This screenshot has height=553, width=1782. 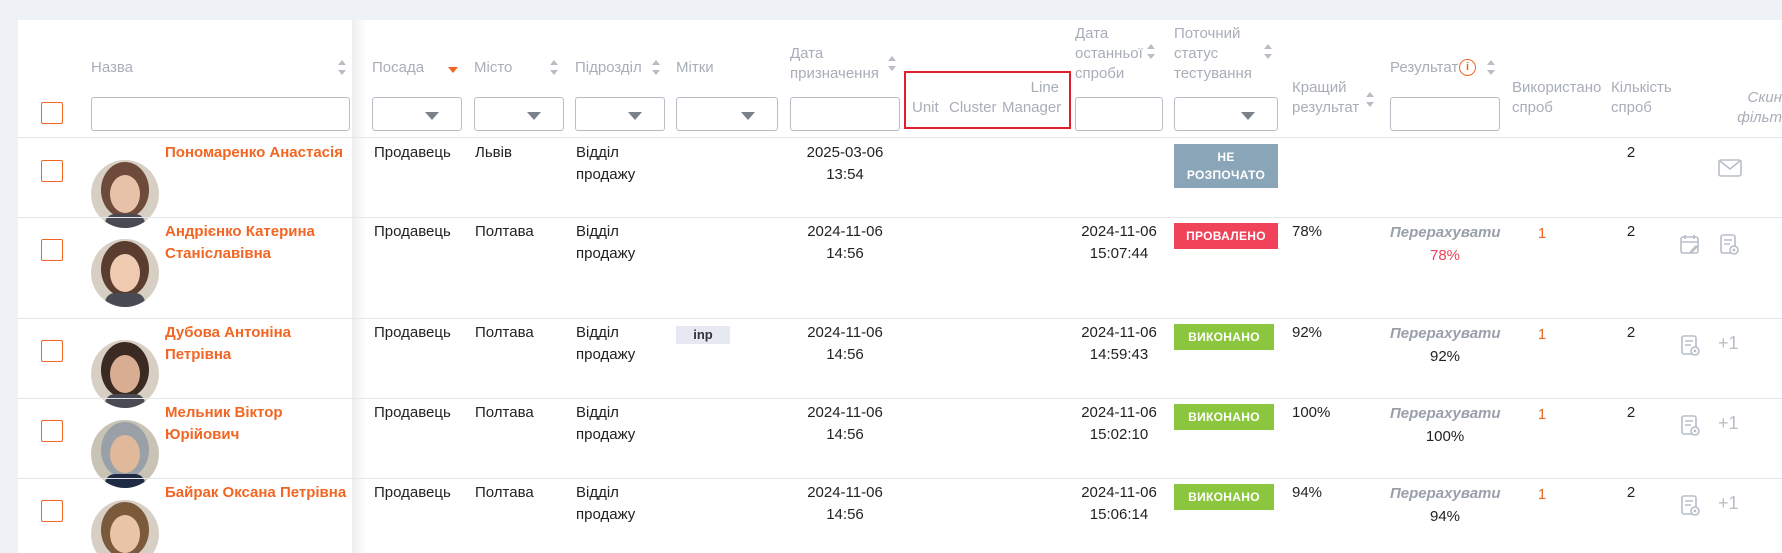 I want to click on sort-best-icon, so click(x=1370, y=99).